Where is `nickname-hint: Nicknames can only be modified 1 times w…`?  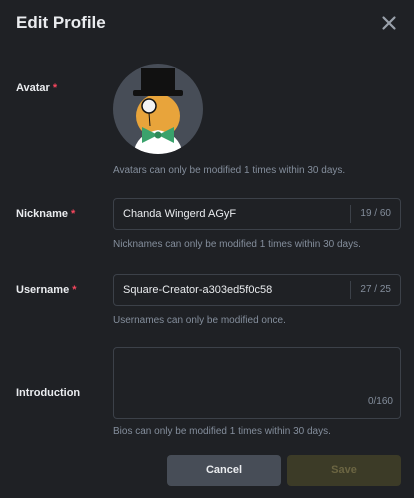
nickname-hint: Nicknames can only be modified 1 times w… is located at coordinates (237, 244).